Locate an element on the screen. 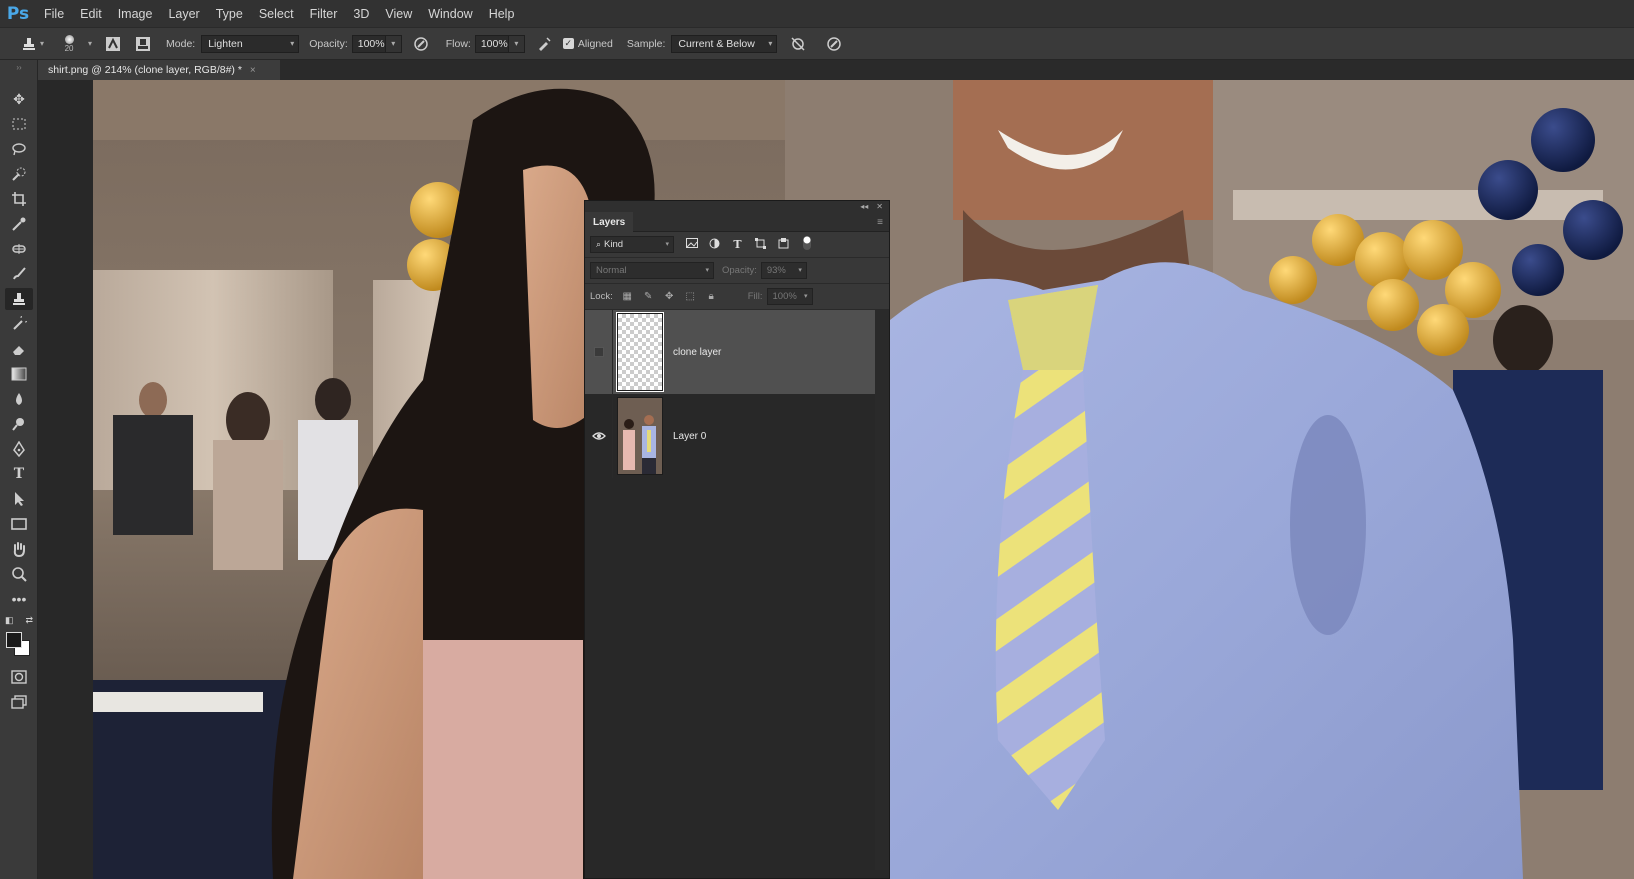  layers-scrollbar is located at coordinates (882, 590).